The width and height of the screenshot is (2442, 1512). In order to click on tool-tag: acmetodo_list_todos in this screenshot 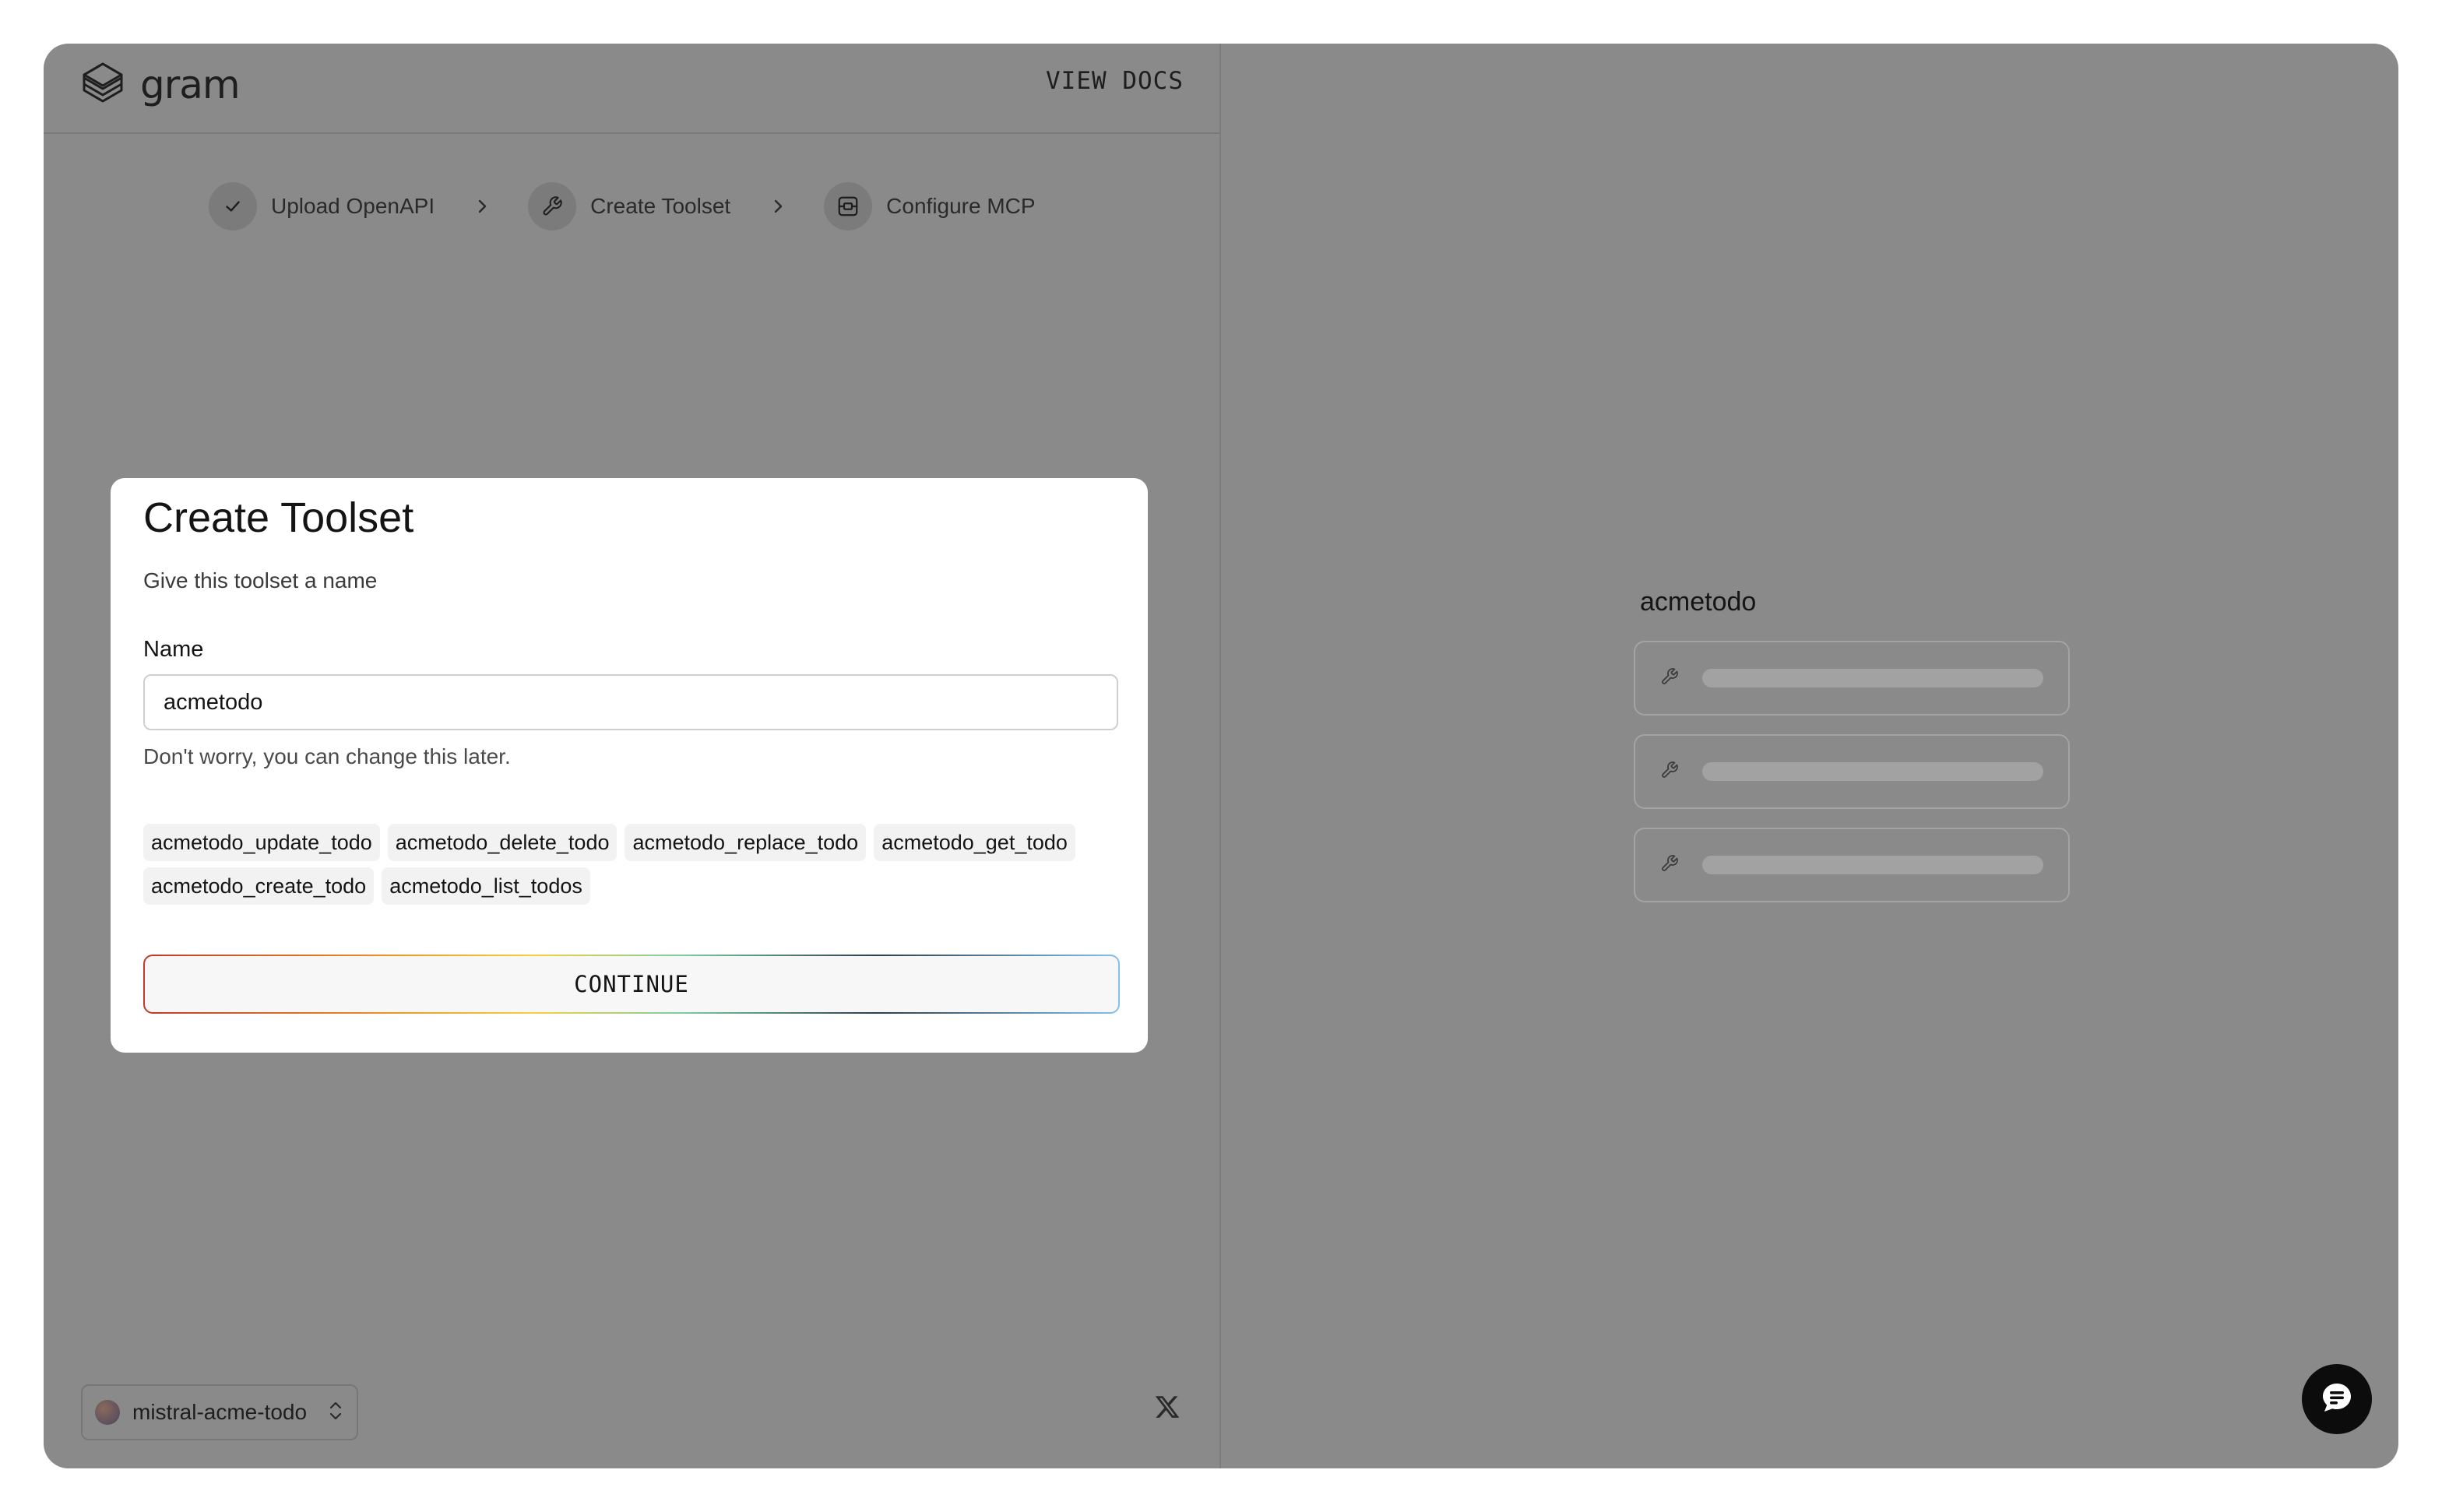, I will do `click(486, 886)`.